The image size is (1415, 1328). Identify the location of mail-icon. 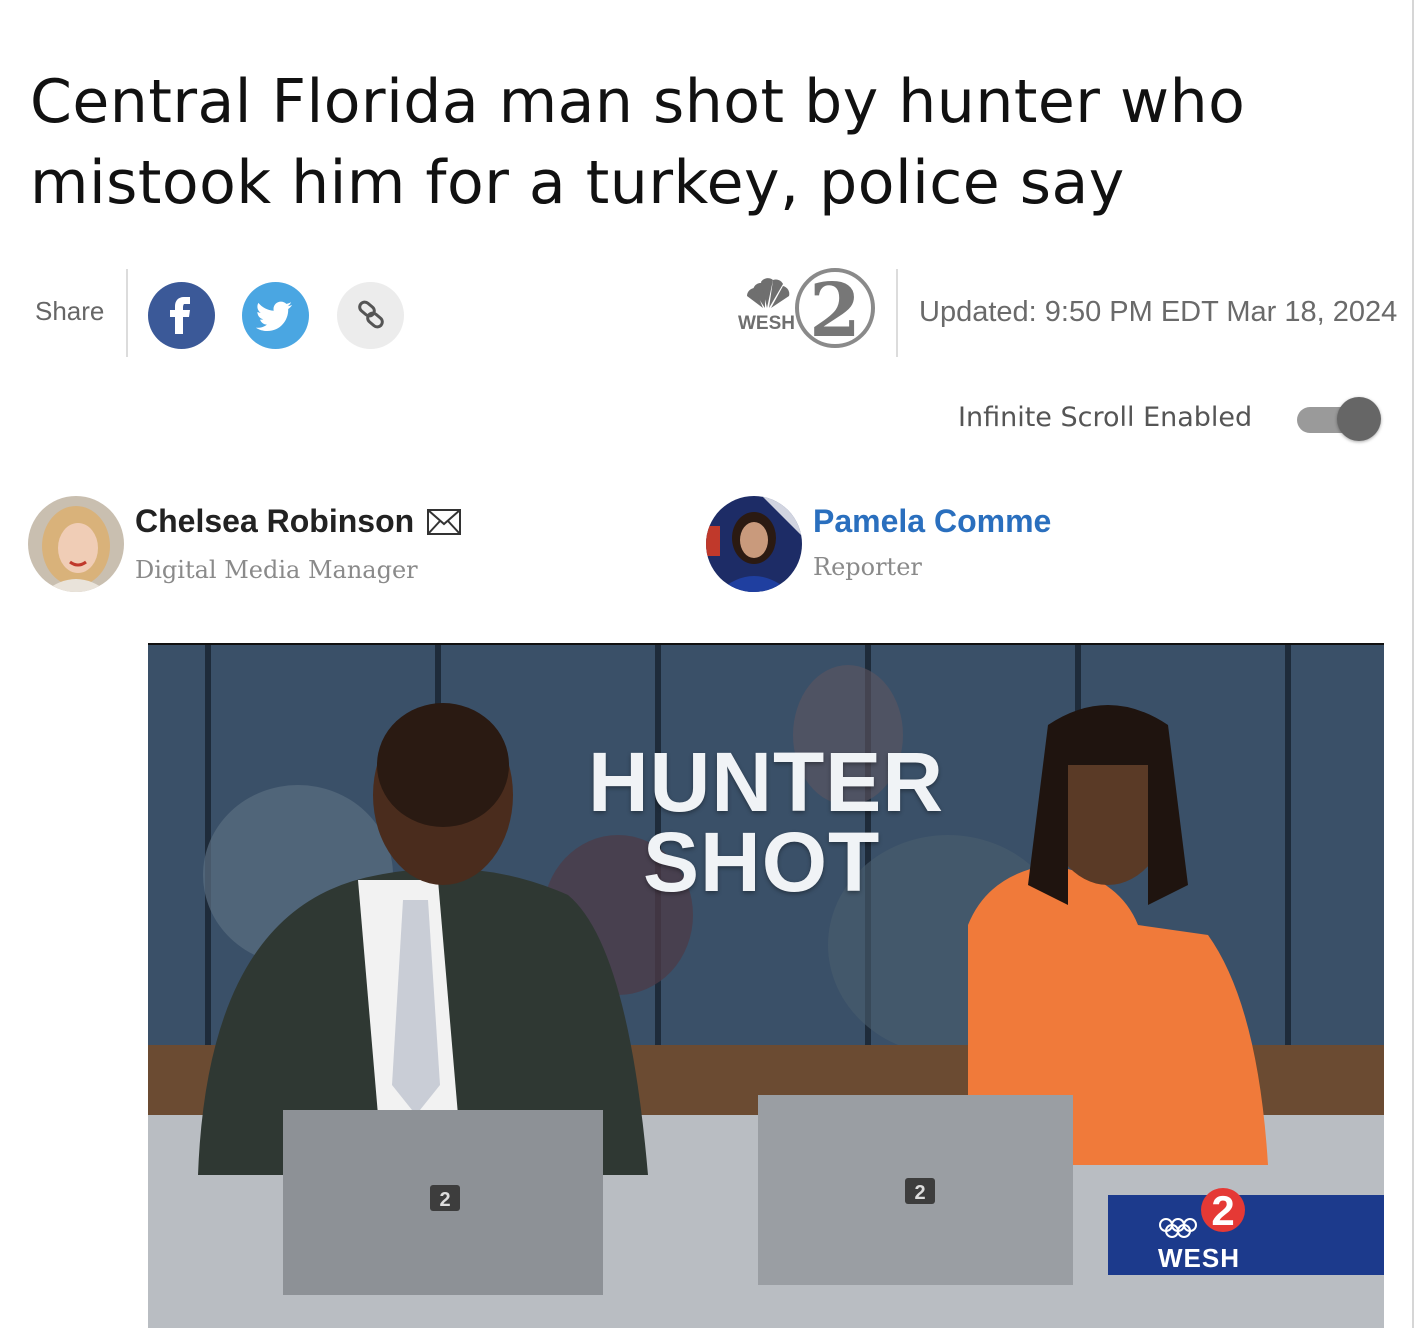
(444, 522).